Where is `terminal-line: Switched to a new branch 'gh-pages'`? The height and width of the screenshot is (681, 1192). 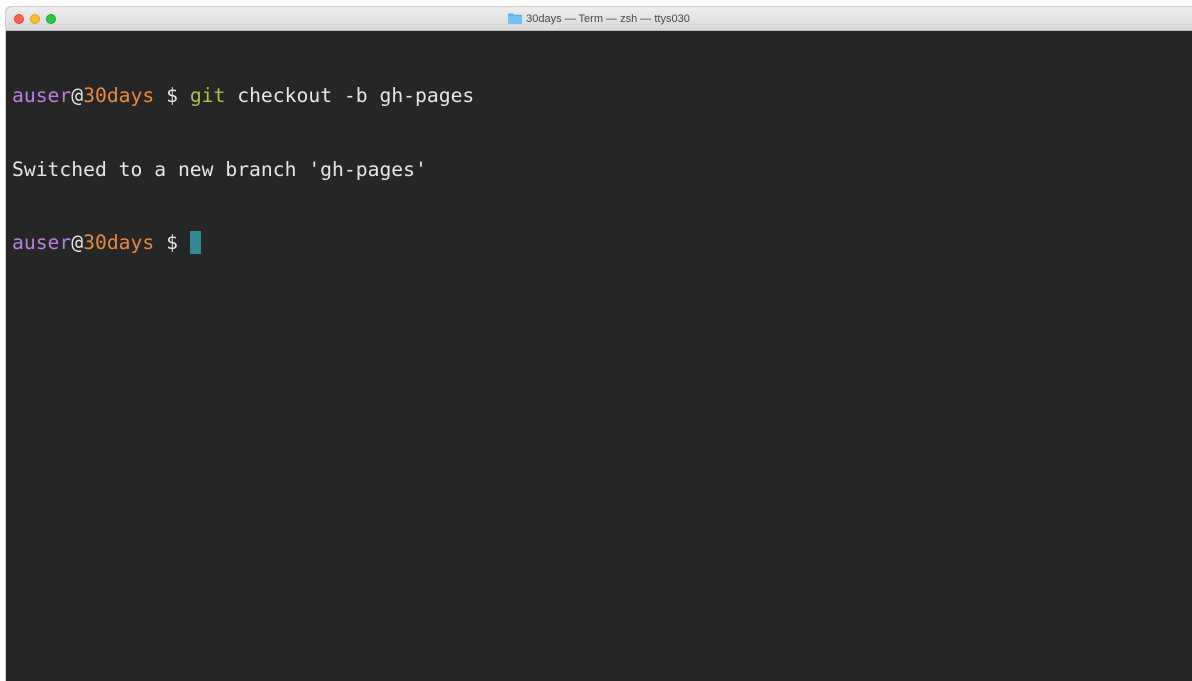 terminal-line: Switched to a new branch 'gh-pages' is located at coordinates (602, 170).